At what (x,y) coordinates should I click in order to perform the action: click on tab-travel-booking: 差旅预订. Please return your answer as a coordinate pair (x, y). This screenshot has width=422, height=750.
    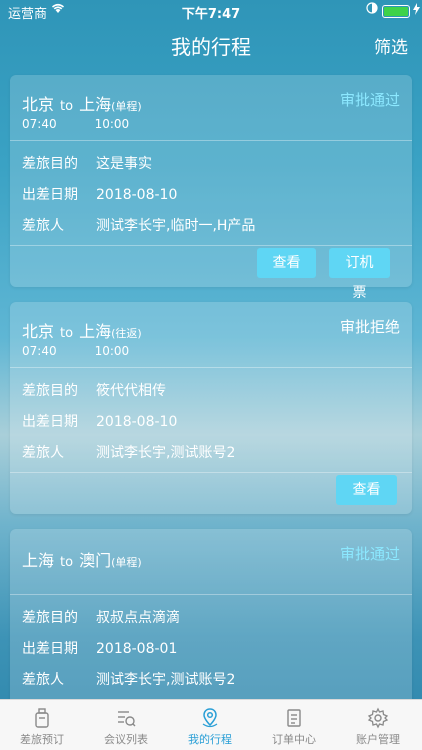
    Looking at the image, I should click on (42, 725).